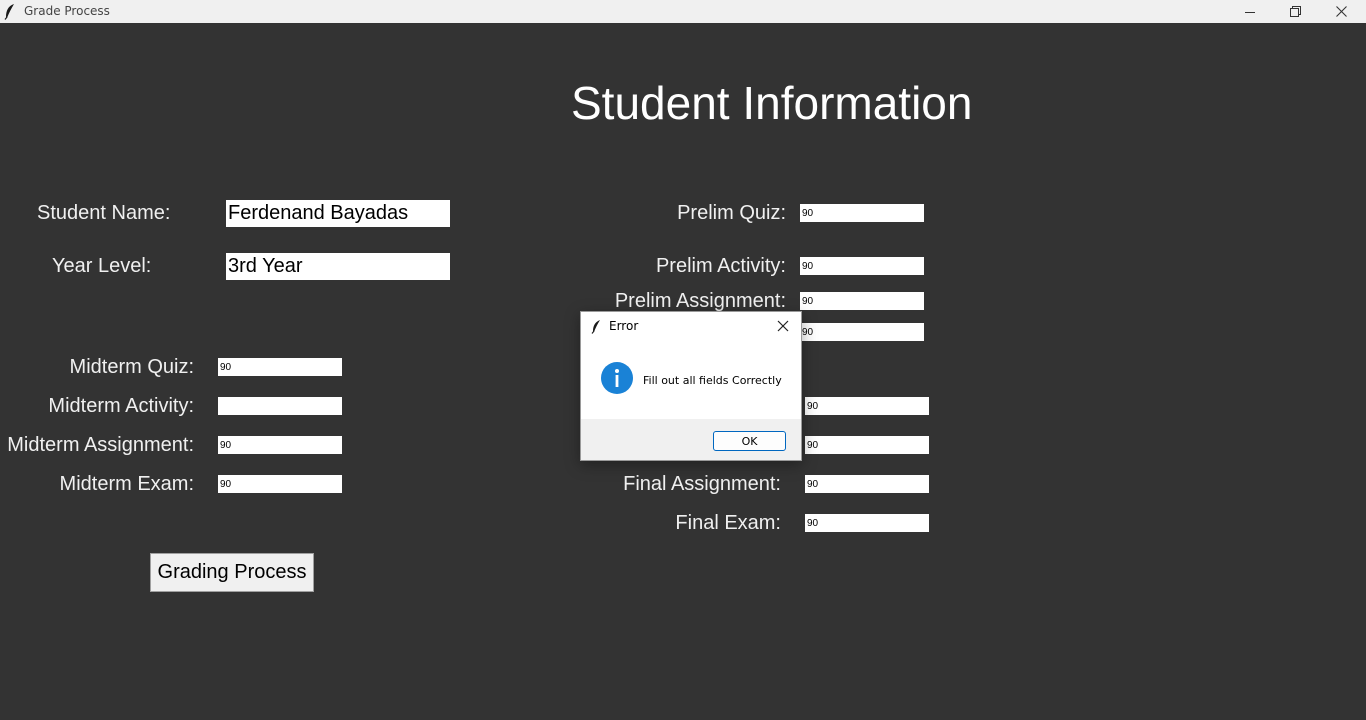 This screenshot has width=1366, height=720. I want to click on minimize-icon, so click(1250, 12).